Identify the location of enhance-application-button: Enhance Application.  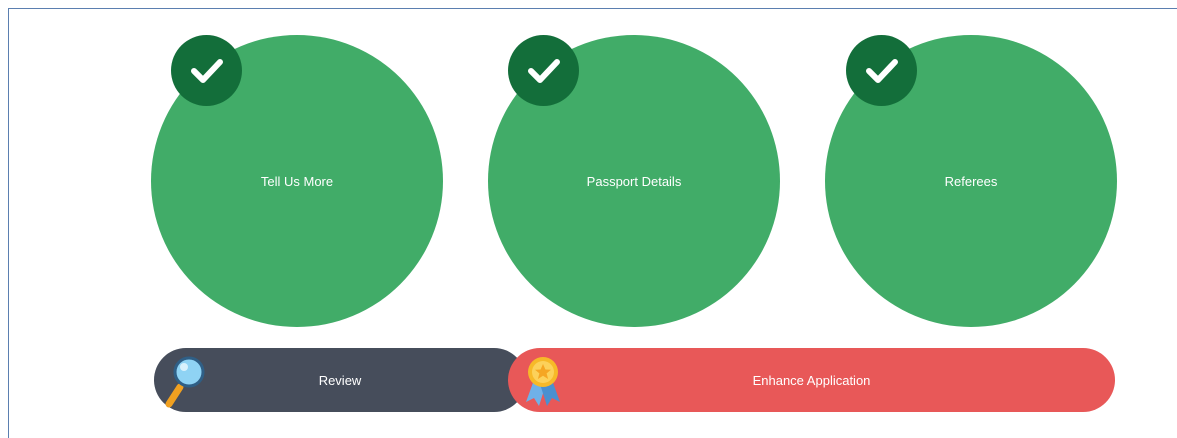
(811, 380).